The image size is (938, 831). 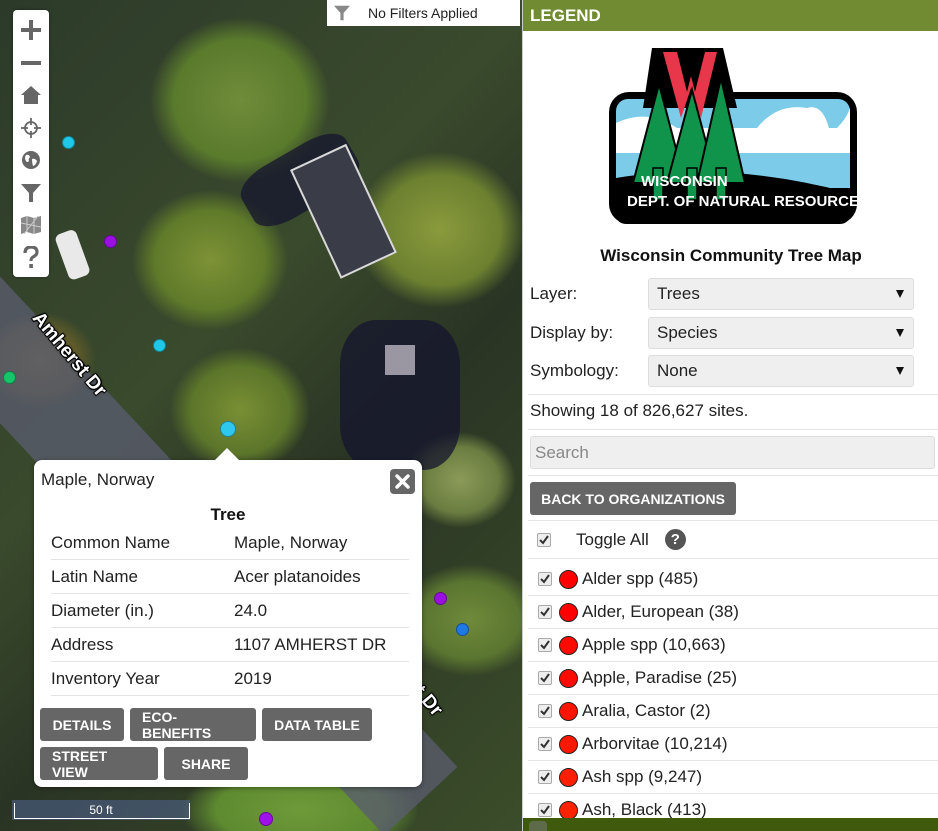 What do you see at coordinates (31, 30) in the screenshot?
I see `zoom-in-button` at bounding box center [31, 30].